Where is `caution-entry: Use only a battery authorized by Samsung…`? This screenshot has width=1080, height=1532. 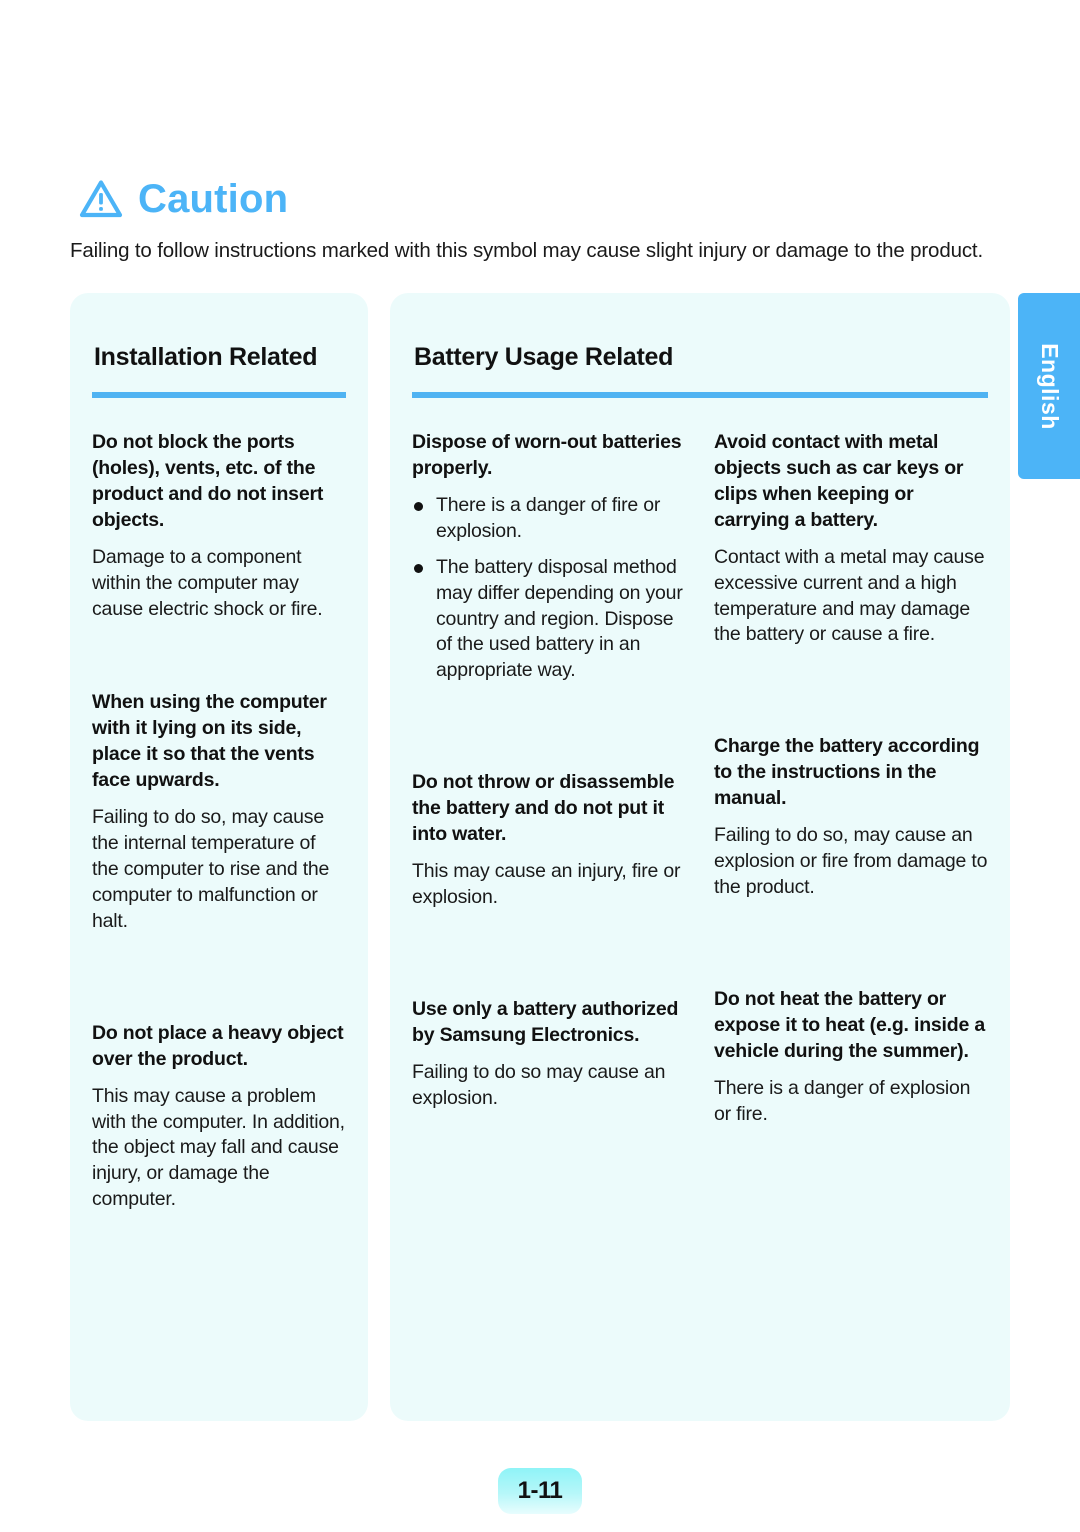 caution-entry: Use only a battery authorized by Samsung… is located at coordinates (549, 1054).